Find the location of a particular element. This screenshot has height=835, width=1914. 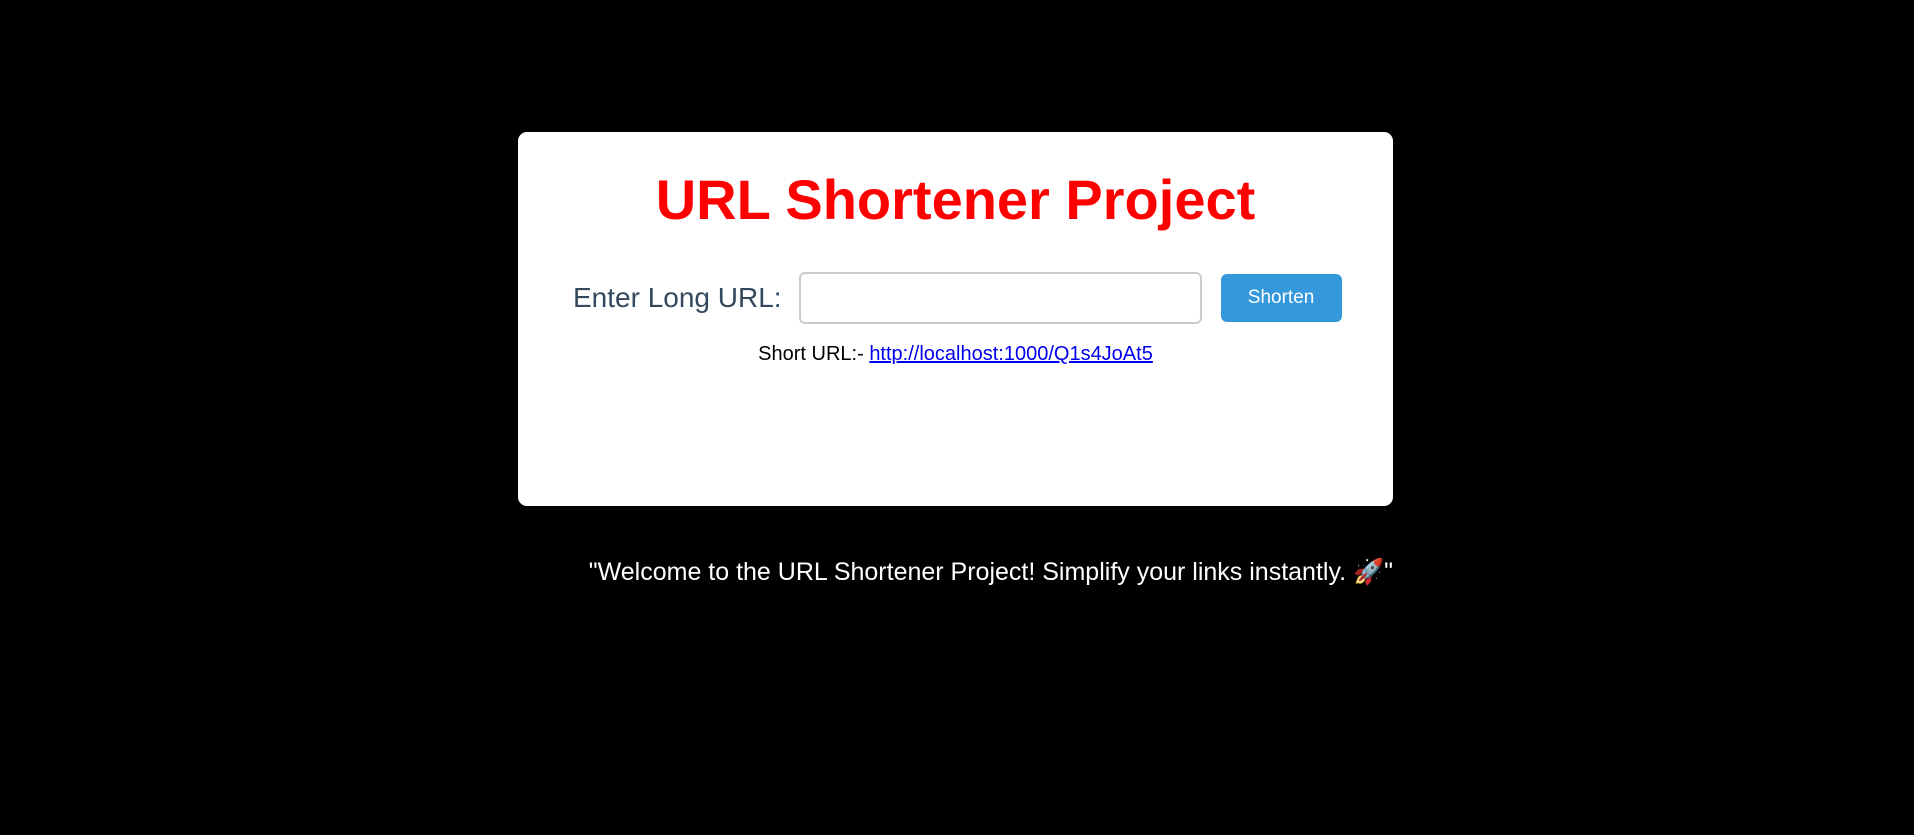

url-form: Enter Long URL: Shorten is located at coordinates (957, 298).